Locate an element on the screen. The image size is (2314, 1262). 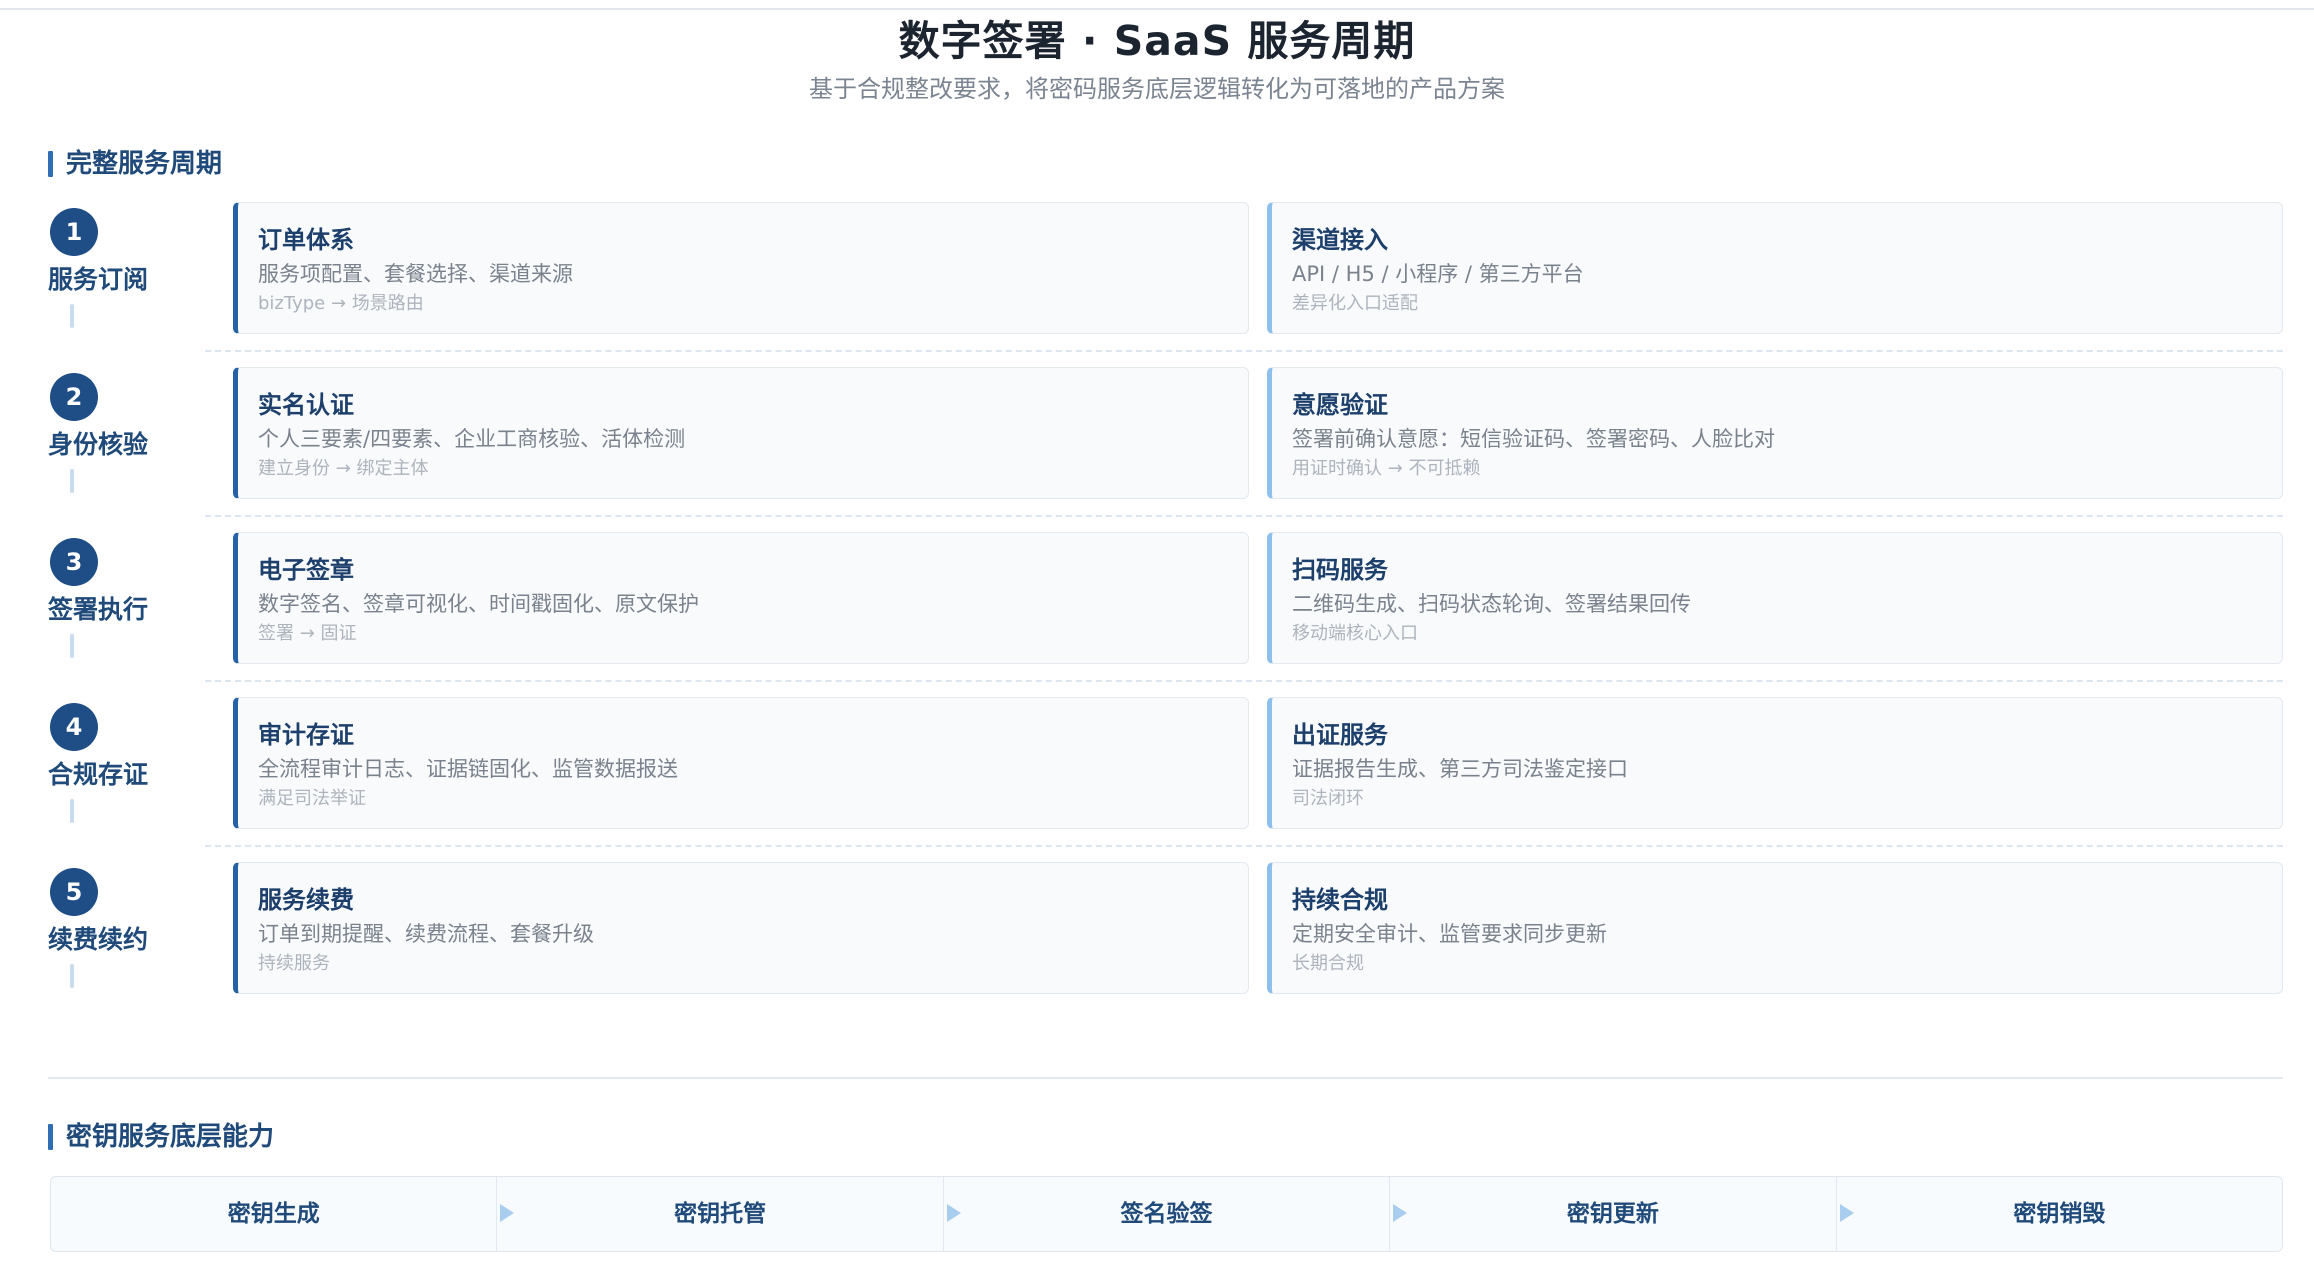
phase-step: 1 服务订阅 is located at coordinates (113, 268).